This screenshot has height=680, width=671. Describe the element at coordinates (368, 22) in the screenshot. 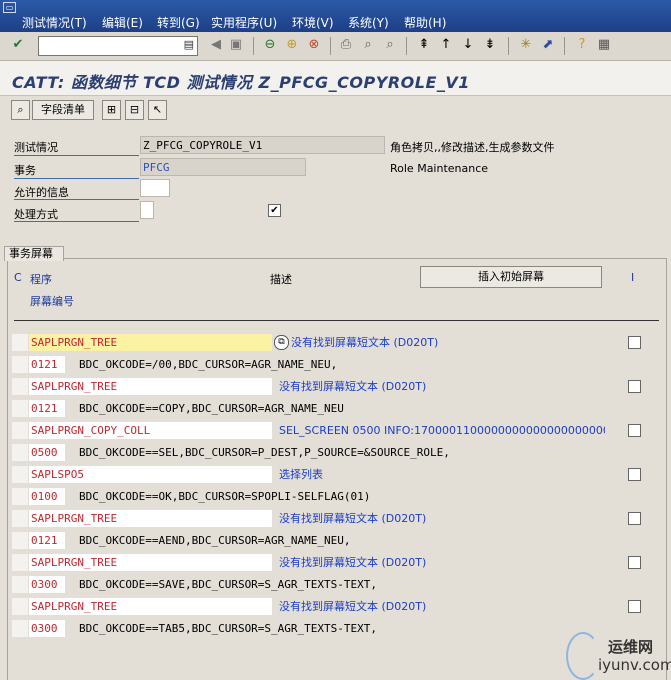

I see `menu-system: 系统(Y)` at that location.